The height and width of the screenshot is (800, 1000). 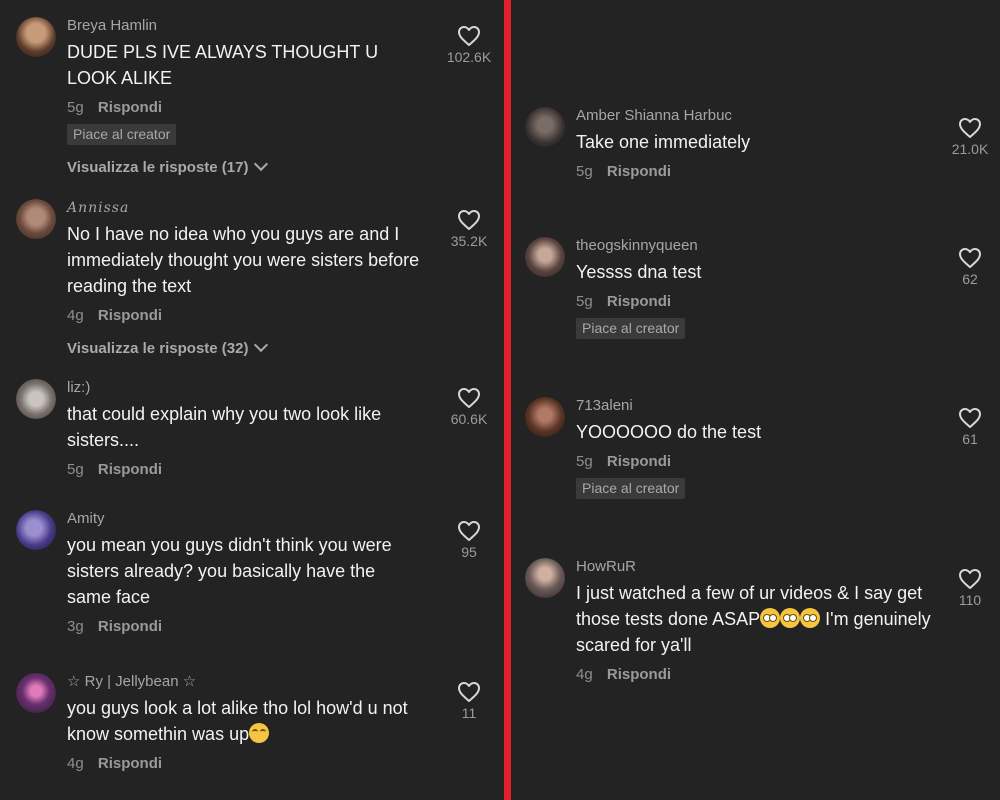 What do you see at coordinates (669, 432) in the screenshot?
I see `comment-text: YOOOOOO do the test` at bounding box center [669, 432].